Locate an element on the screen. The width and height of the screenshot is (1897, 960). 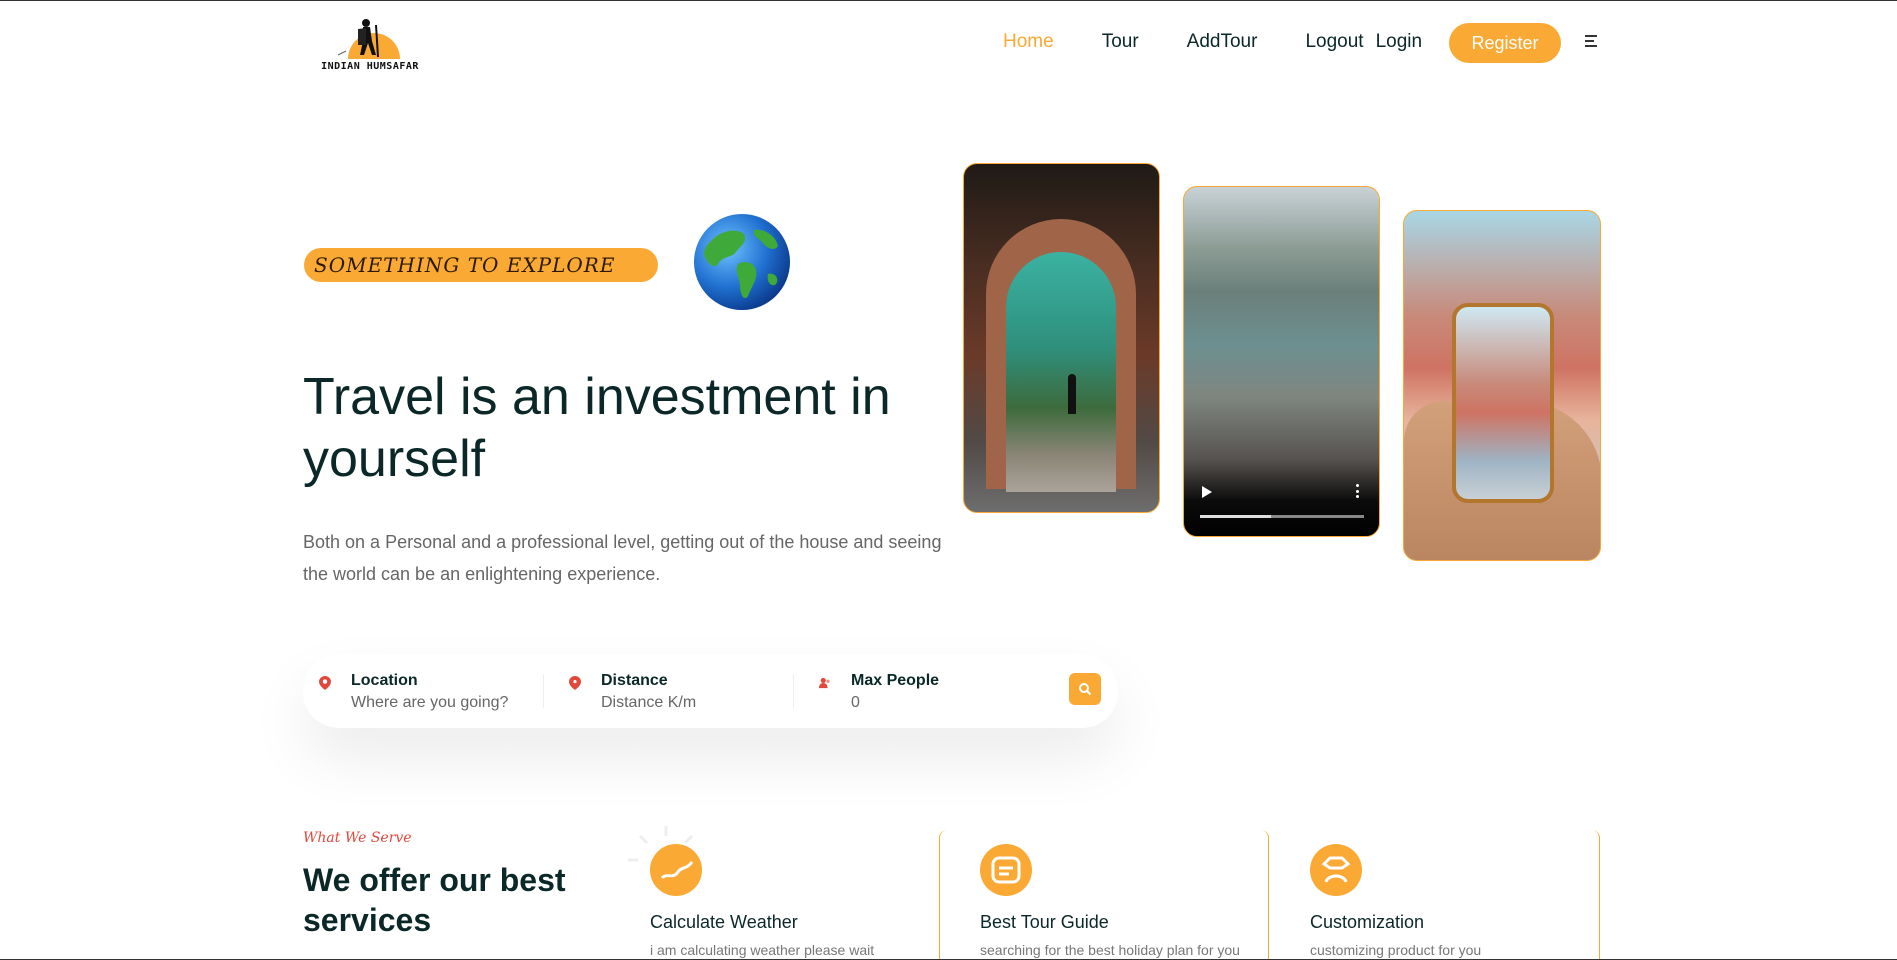
distance-input: Distance K/m is located at coordinates (648, 703).